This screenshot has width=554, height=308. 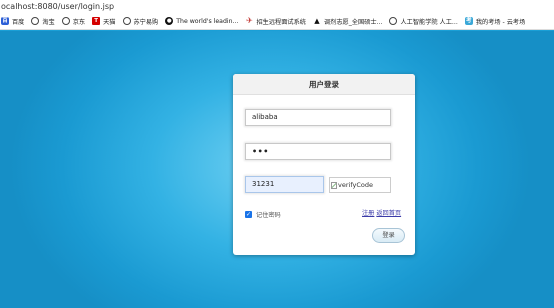 What do you see at coordinates (388, 235) in the screenshot?
I see `login-button: 登录` at bounding box center [388, 235].